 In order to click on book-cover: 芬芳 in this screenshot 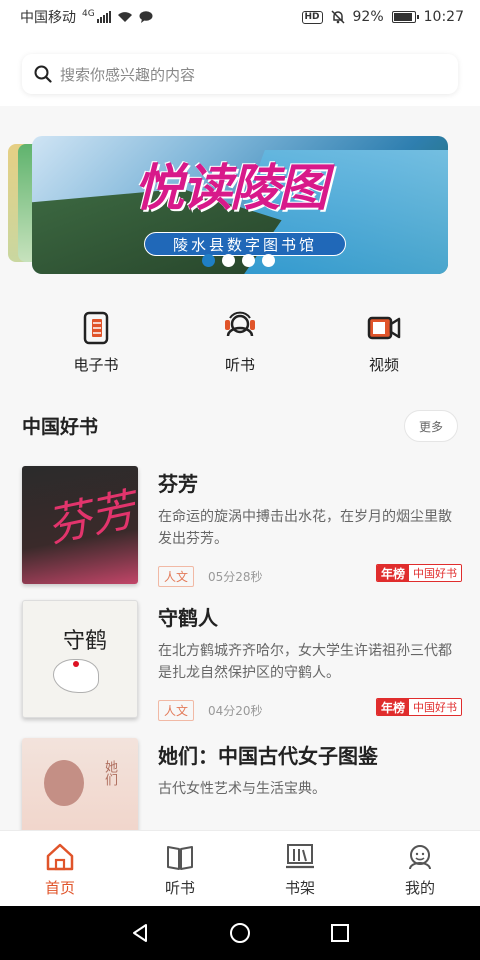, I will do `click(80, 525)`.